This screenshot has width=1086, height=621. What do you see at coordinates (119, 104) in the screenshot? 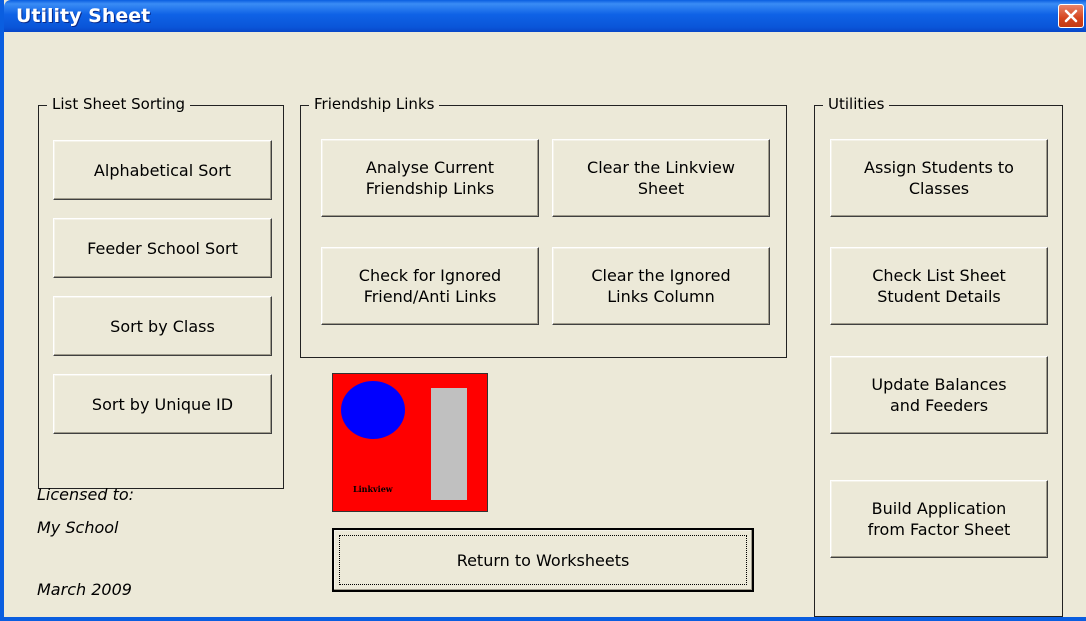
I see `list-sheet-sorting-label: List Sheet Sorting` at bounding box center [119, 104].